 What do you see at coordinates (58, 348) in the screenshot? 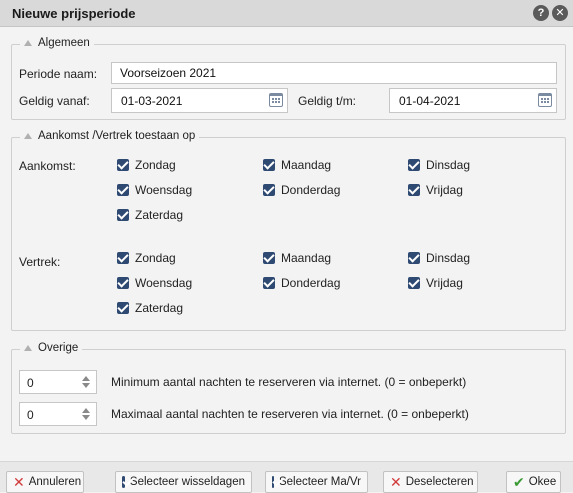
I see `legend-overige-label: Overige` at bounding box center [58, 348].